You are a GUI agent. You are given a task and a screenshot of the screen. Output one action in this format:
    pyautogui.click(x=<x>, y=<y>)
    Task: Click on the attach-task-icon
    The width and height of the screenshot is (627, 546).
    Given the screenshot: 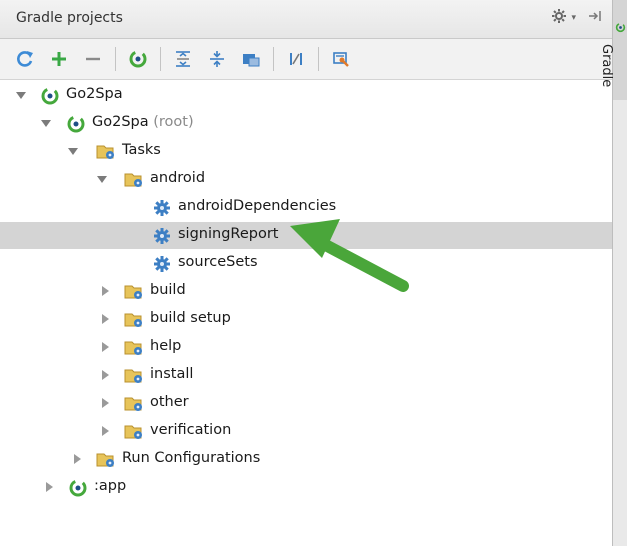 What is the action you would take?
    pyautogui.click(x=251, y=59)
    